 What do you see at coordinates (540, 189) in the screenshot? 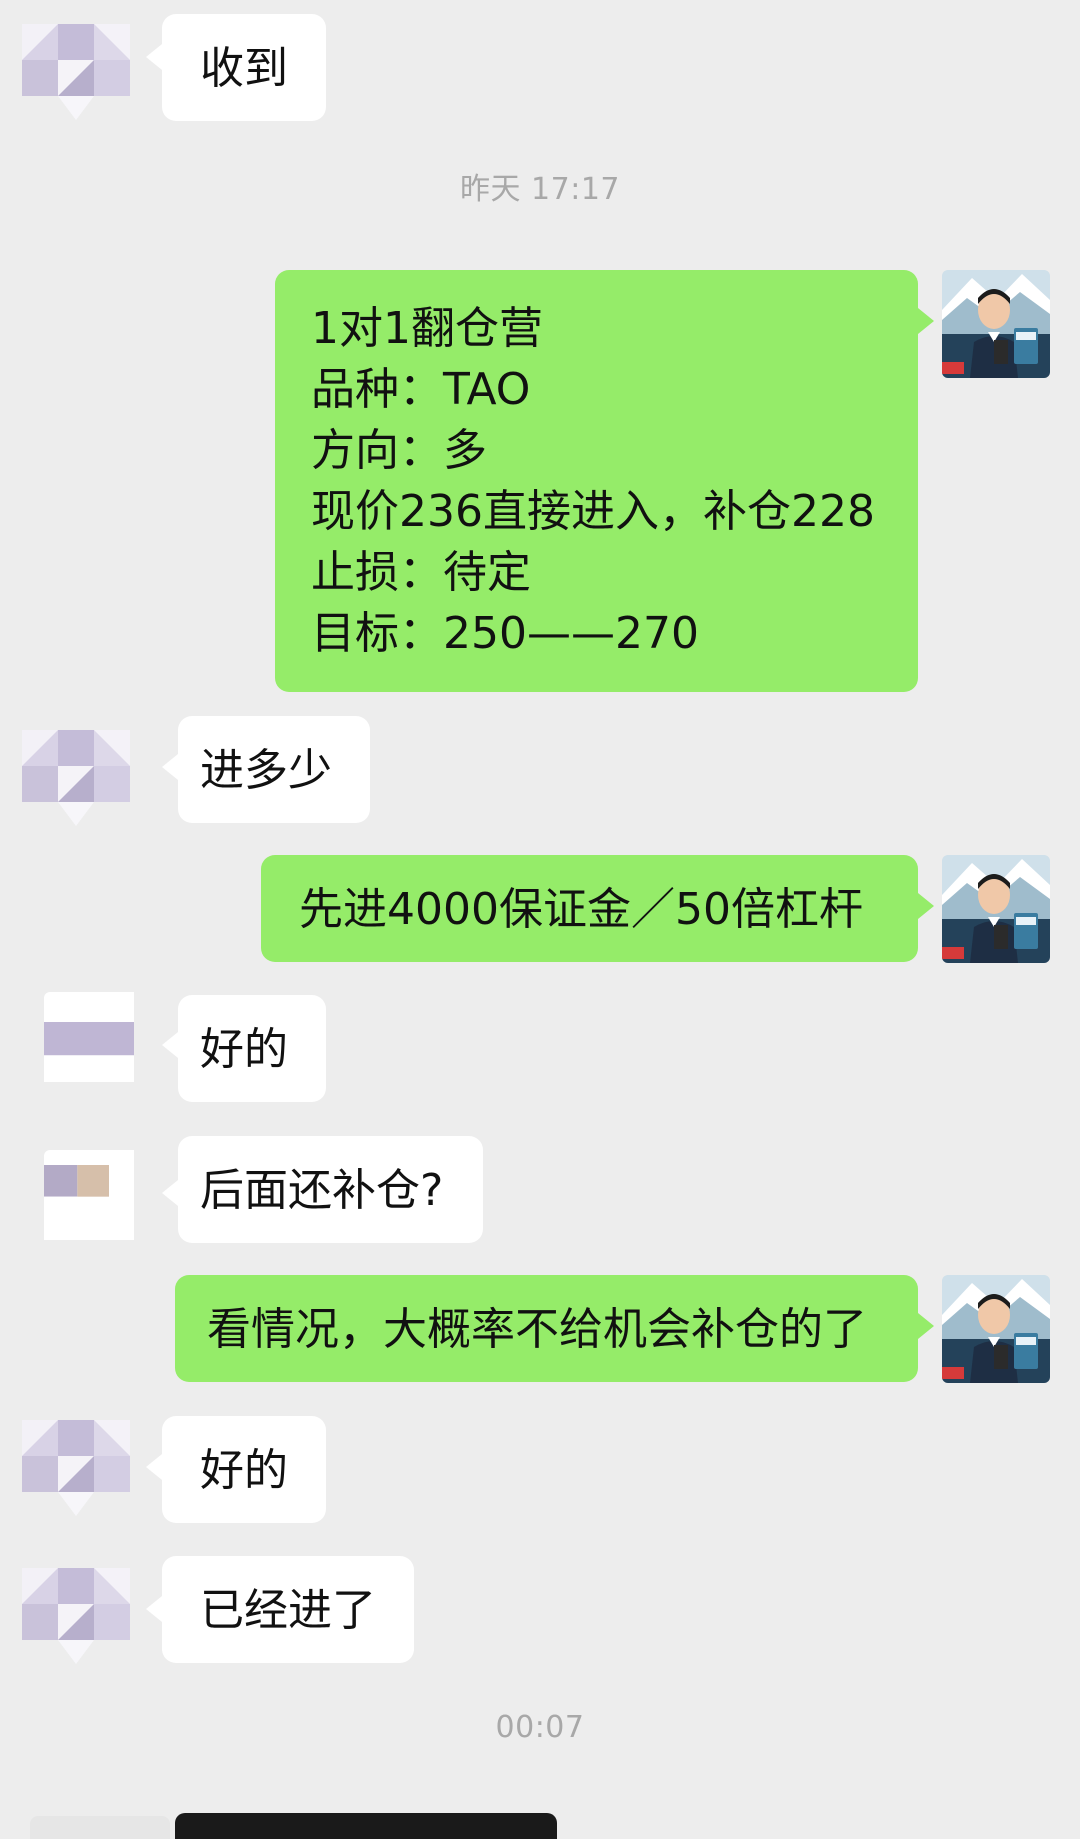
I see `message-timestamp: 昨天 17:17` at bounding box center [540, 189].